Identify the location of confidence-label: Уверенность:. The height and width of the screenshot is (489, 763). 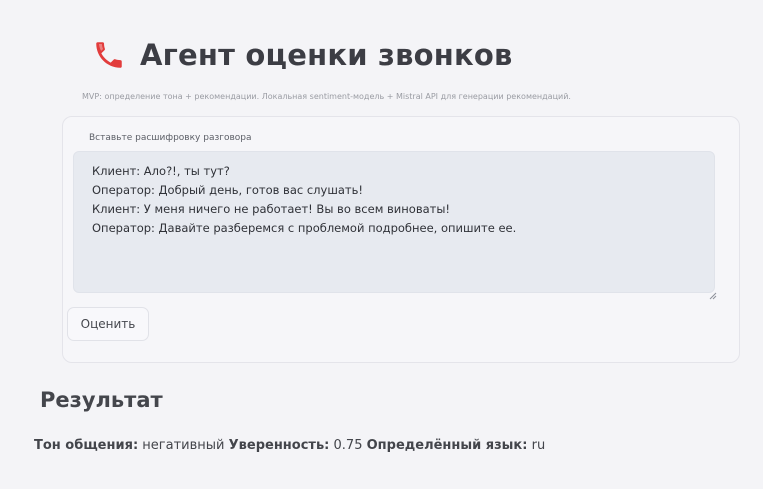
(279, 445).